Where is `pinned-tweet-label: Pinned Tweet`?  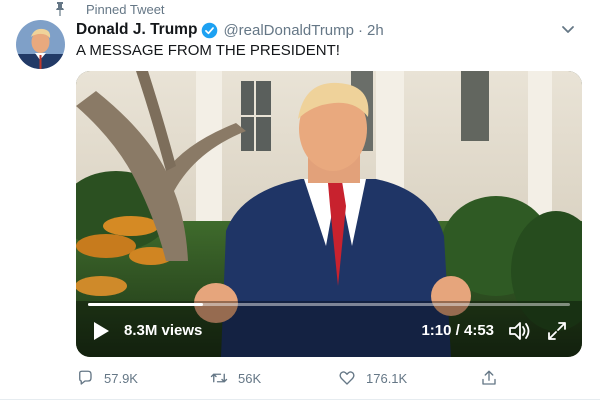
pinned-tweet-label: Pinned Tweet is located at coordinates (106, 9).